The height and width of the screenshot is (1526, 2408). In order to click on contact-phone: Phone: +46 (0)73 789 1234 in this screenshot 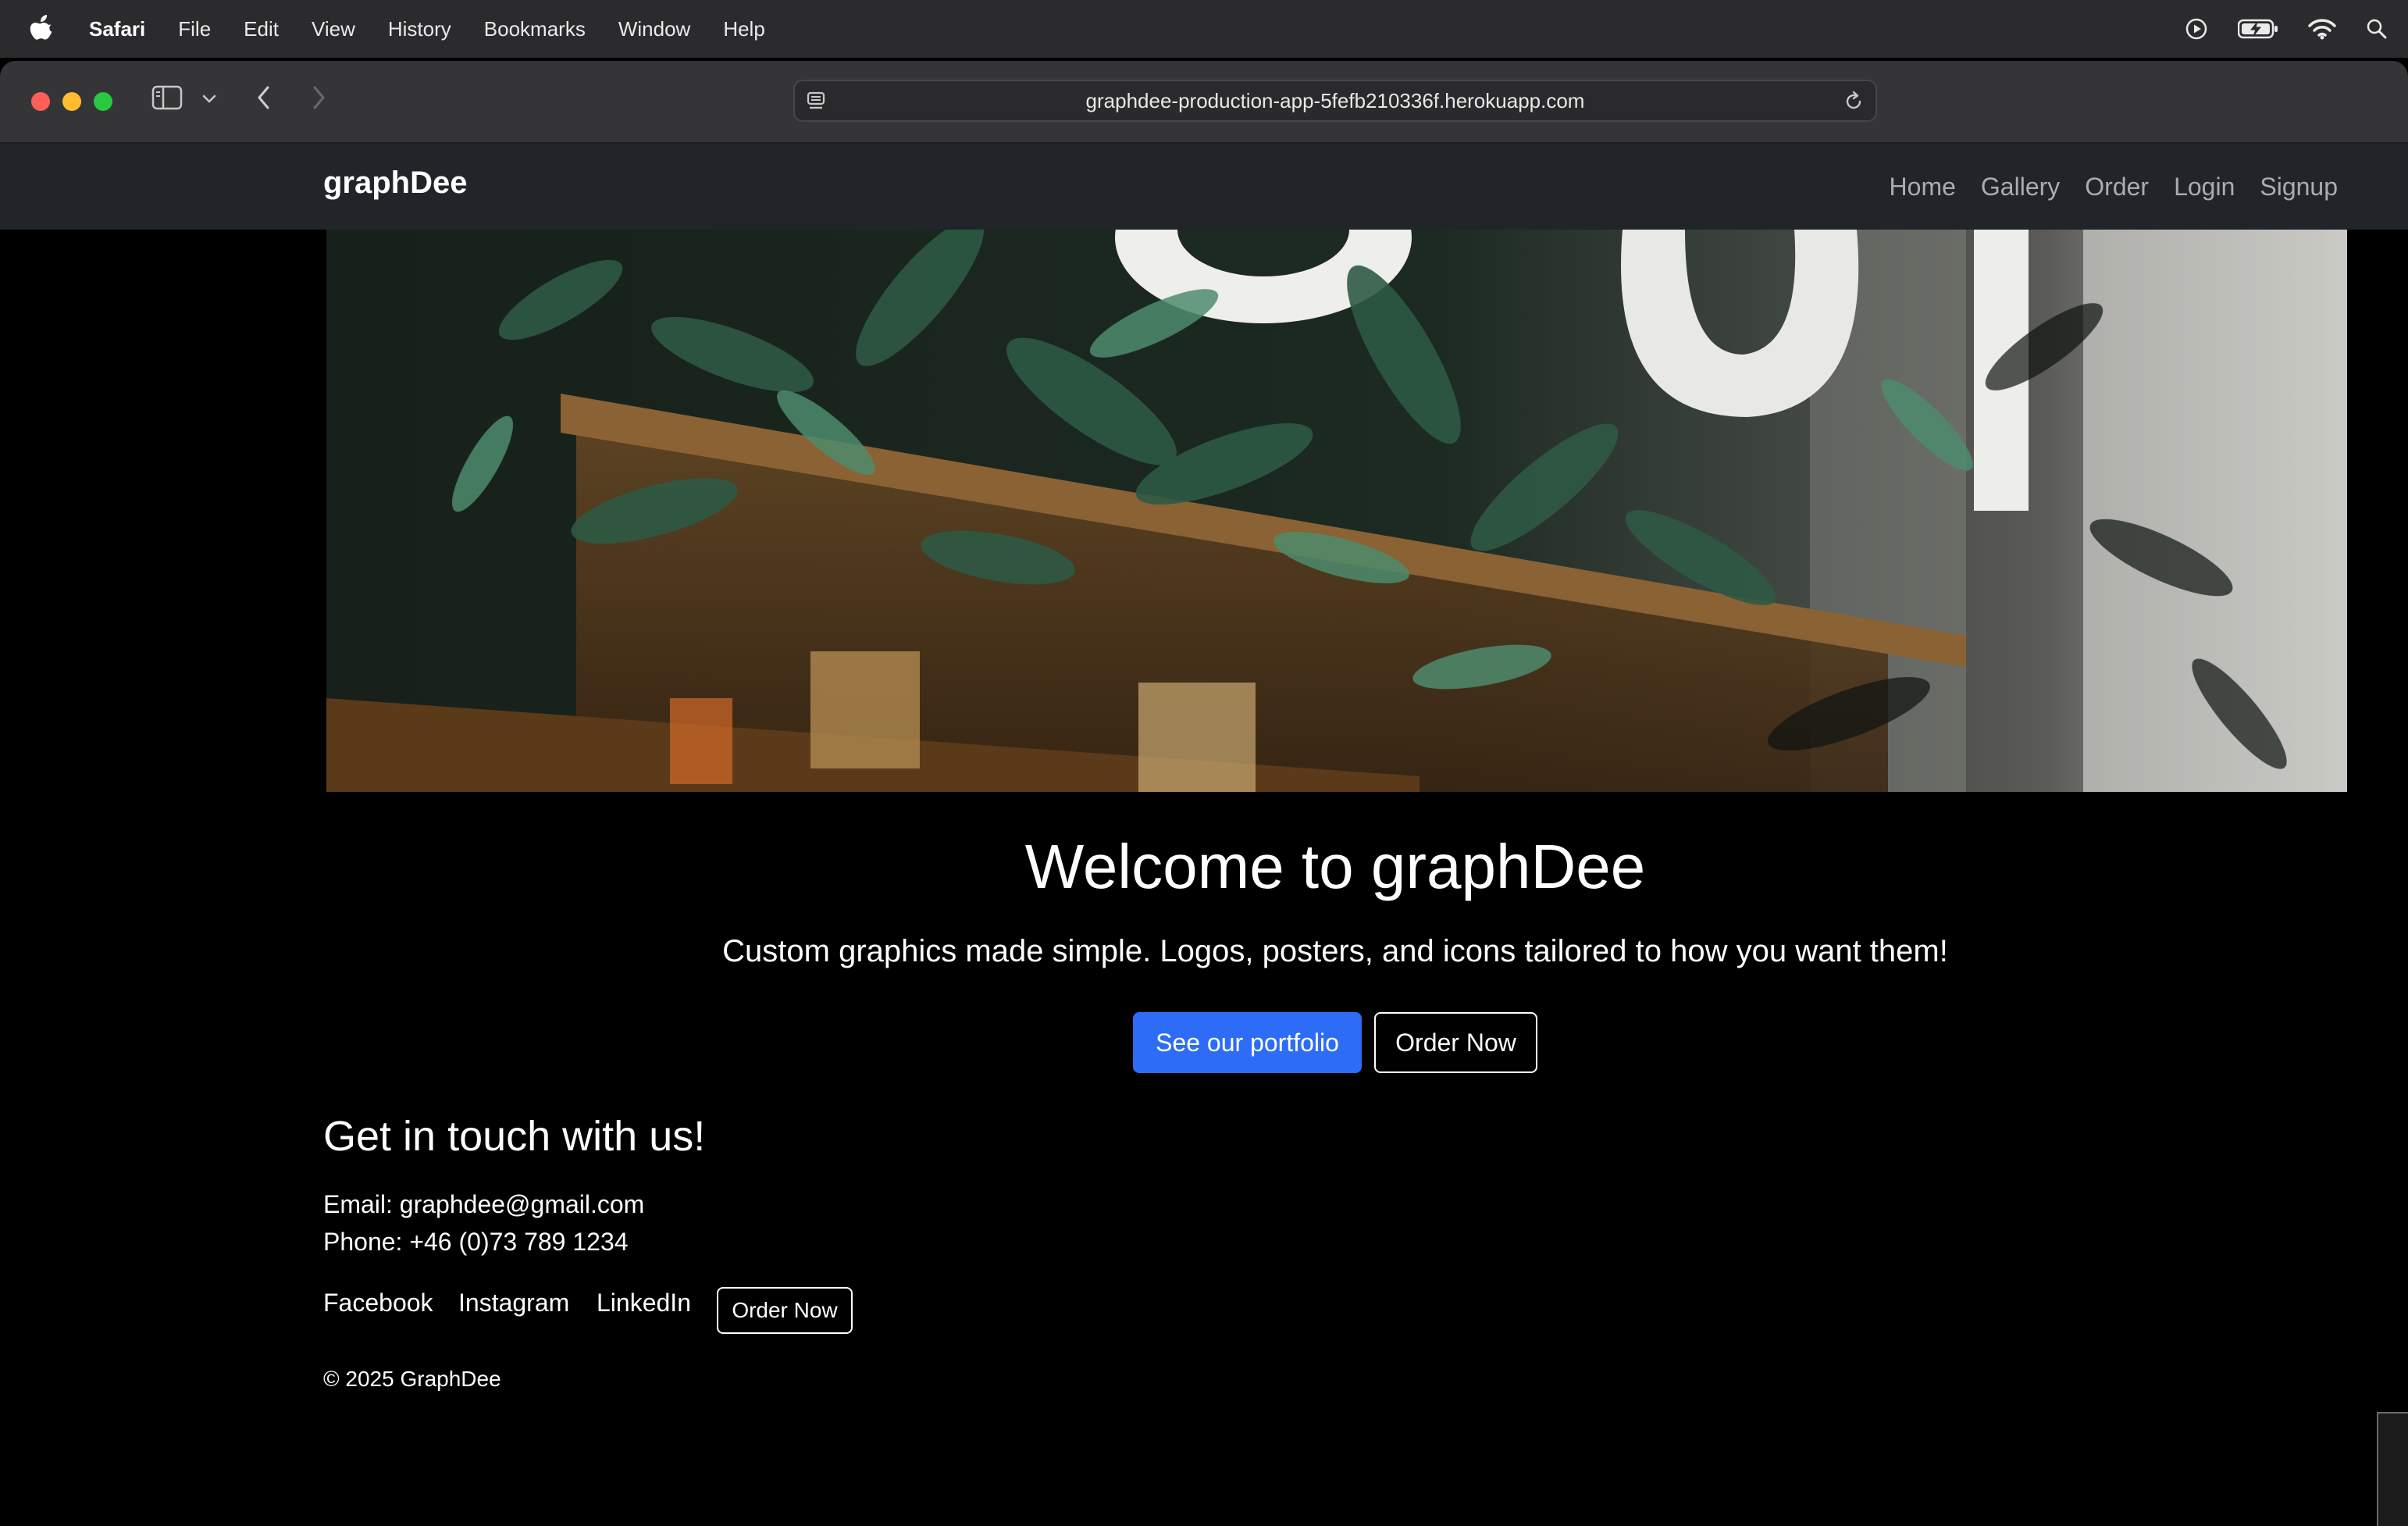, I will do `click(476, 1242)`.